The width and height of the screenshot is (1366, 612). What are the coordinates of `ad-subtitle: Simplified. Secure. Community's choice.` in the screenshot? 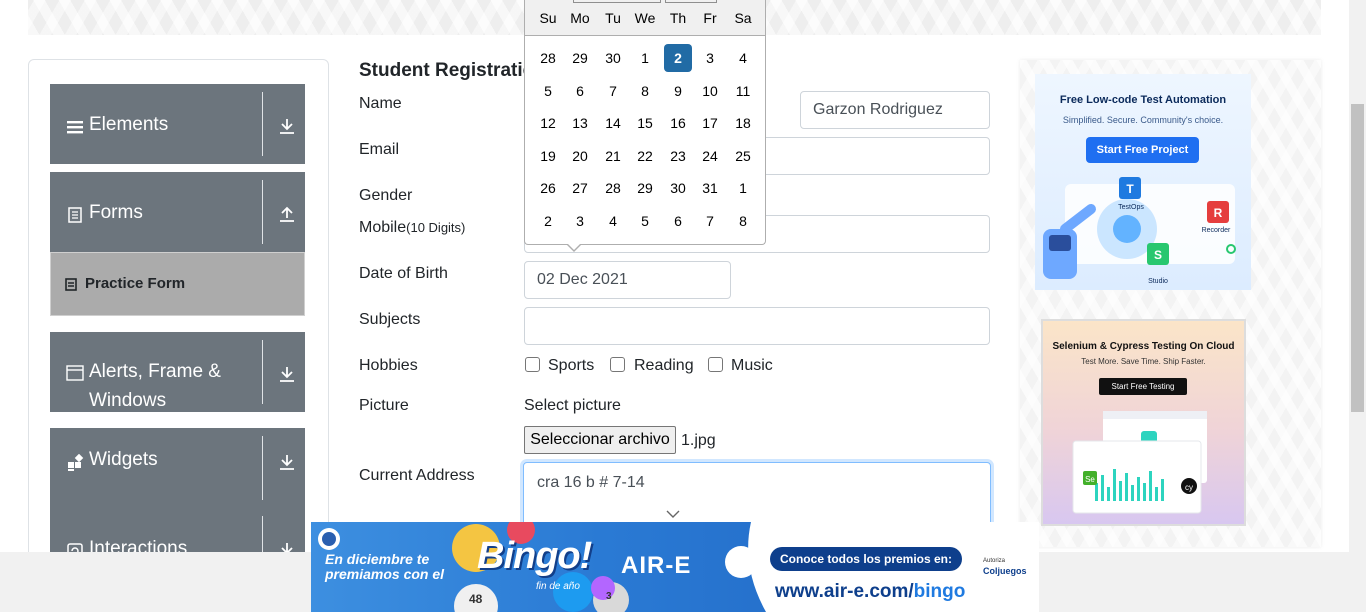 It's located at (1143, 120).